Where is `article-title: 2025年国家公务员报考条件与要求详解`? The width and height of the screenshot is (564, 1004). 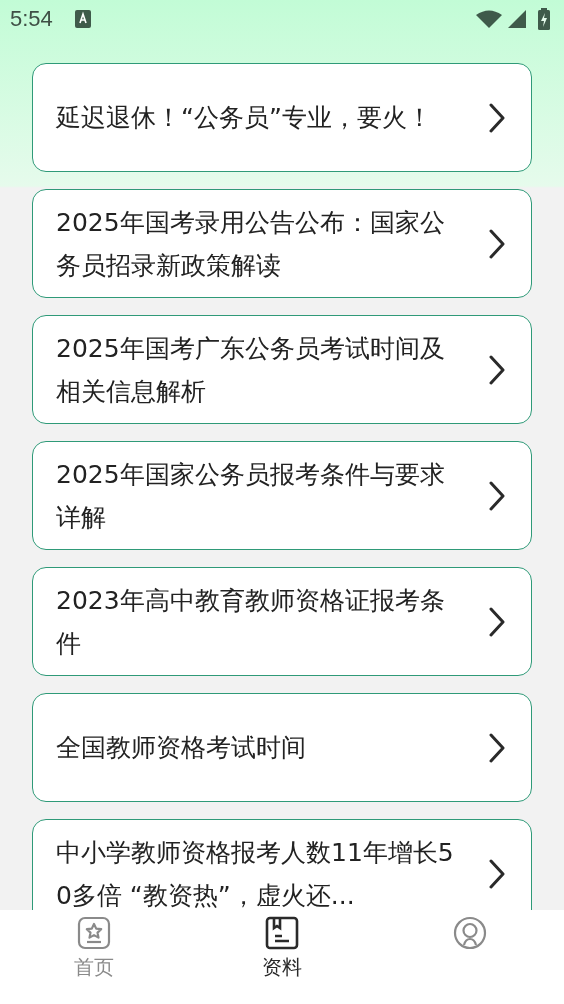 article-title: 2025年国家公务员报考条件与要求详解 is located at coordinates (251, 496).